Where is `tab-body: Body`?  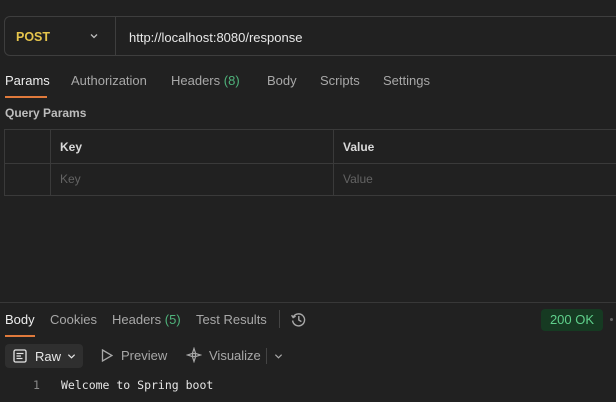
tab-body: Body is located at coordinates (282, 80).